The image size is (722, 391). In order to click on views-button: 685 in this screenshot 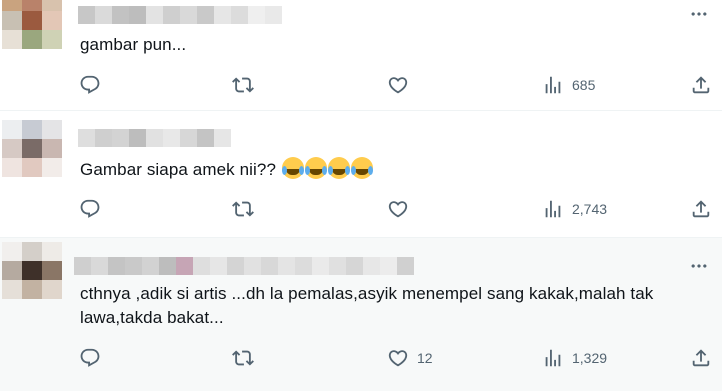, I will do `click(568, 85)`.